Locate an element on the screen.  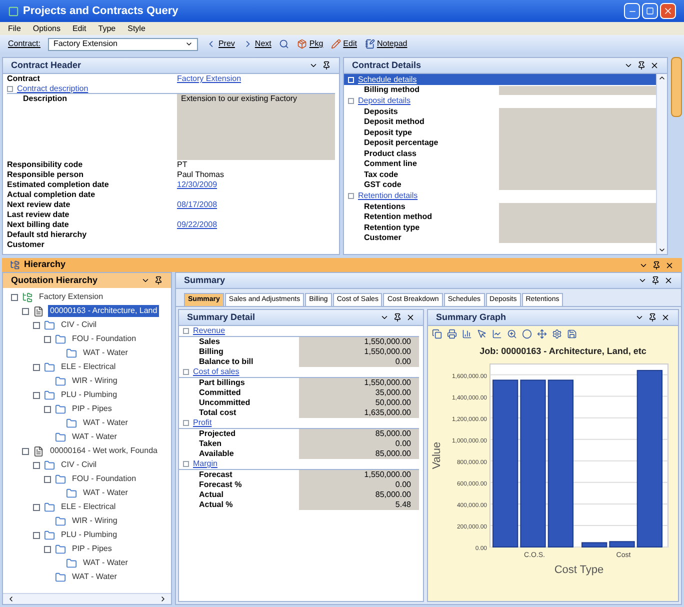
horizontal-scrollbar is located at coordinates (87, 598).